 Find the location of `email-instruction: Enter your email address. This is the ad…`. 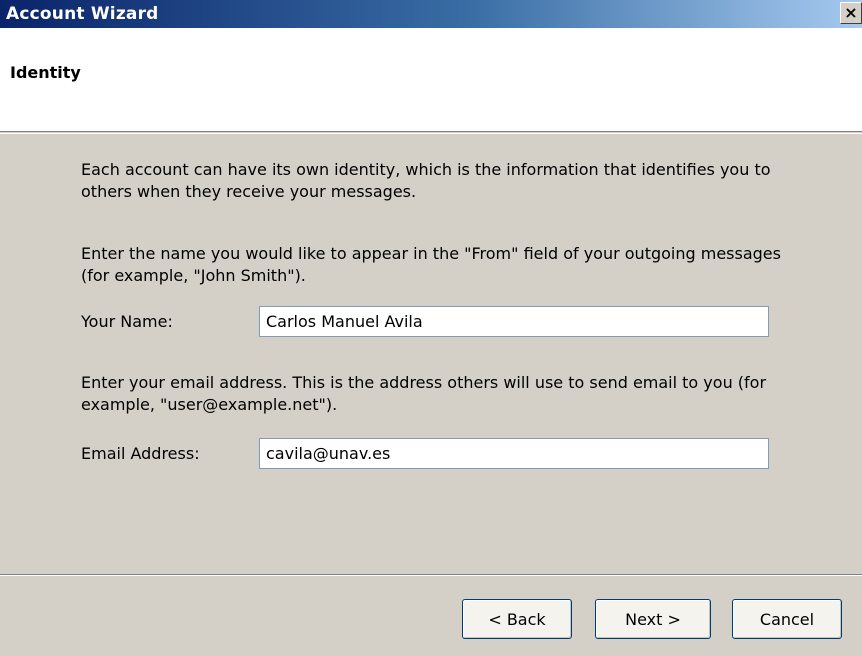

email-instruction: Enter your email address. This is the ad… is located at coordinates (424, 393).